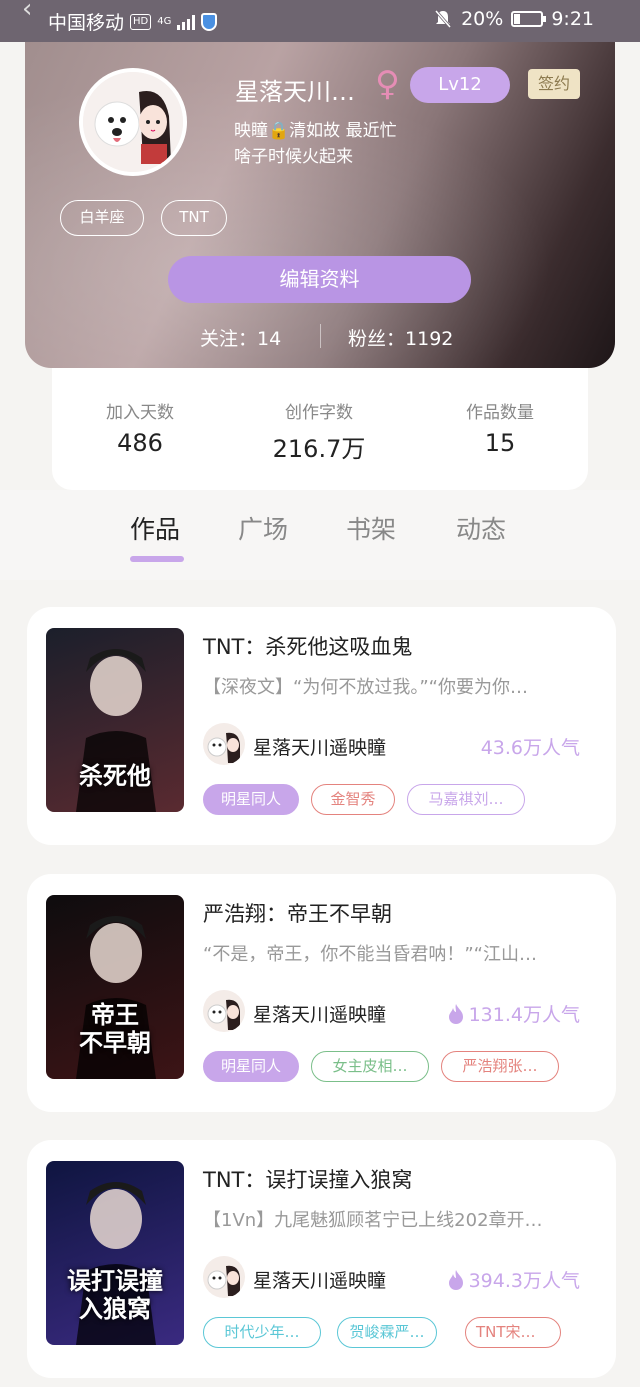  I want to click on popularity: 394.3万人气, so click(514, 1279).